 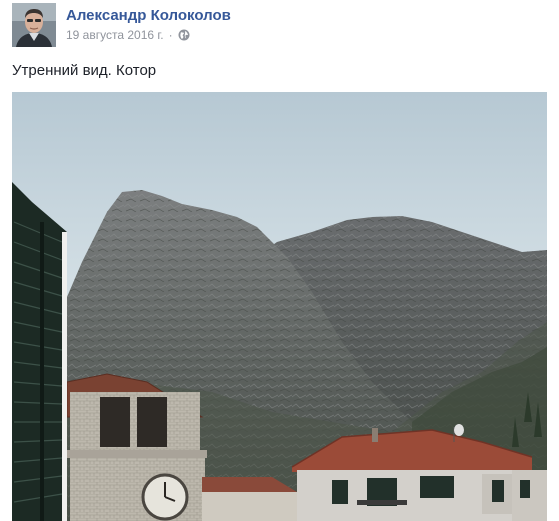 I want to click on post-meta: 19 августа 2016 г. ·, so click(x=128, y=35).